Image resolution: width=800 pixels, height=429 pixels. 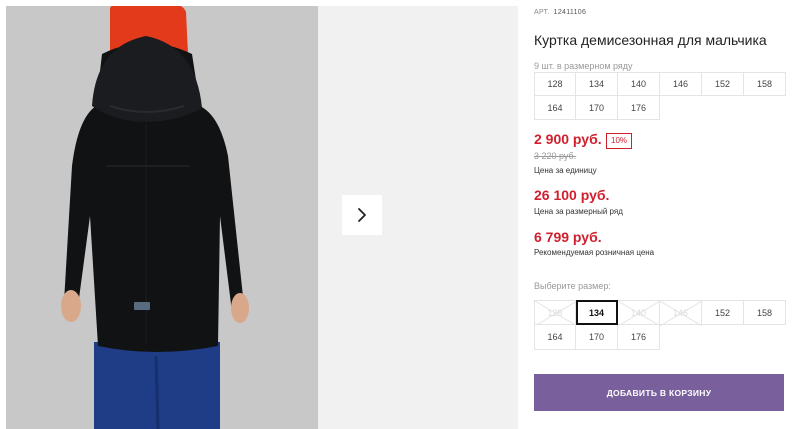 What do you see at coordinates (568, 237) in the screenshot?
I see `retail-price: 6 799 руб.` at bounding box center [568, 237].